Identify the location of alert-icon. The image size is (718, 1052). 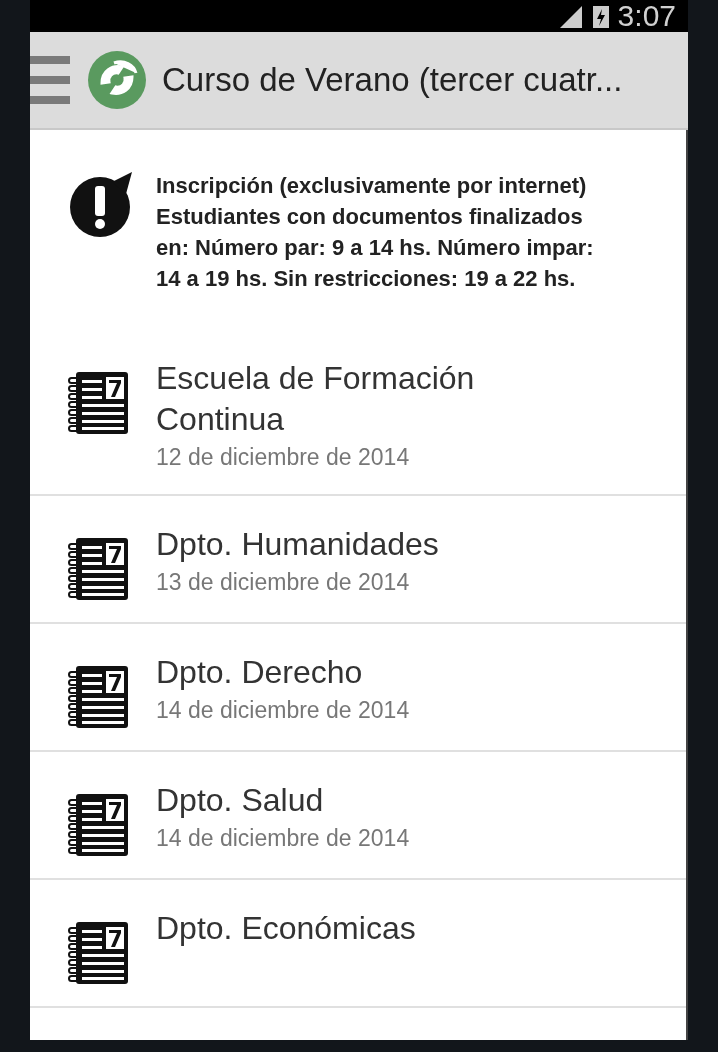
(101, 205).